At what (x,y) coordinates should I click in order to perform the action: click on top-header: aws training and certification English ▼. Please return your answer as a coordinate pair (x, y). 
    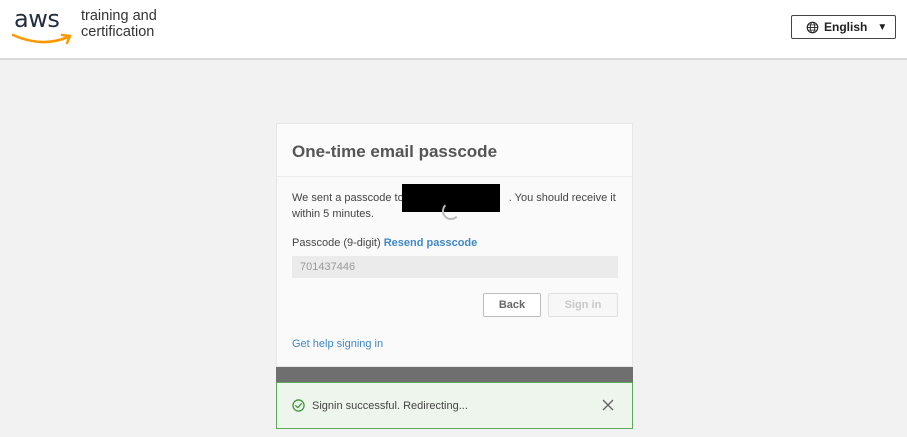
    Looking at the image, I should click on (453, 30).